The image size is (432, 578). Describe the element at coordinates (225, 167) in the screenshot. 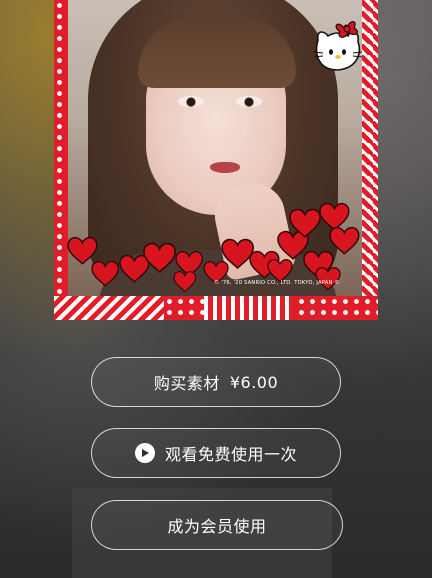

I see `photo-lips` at that location.